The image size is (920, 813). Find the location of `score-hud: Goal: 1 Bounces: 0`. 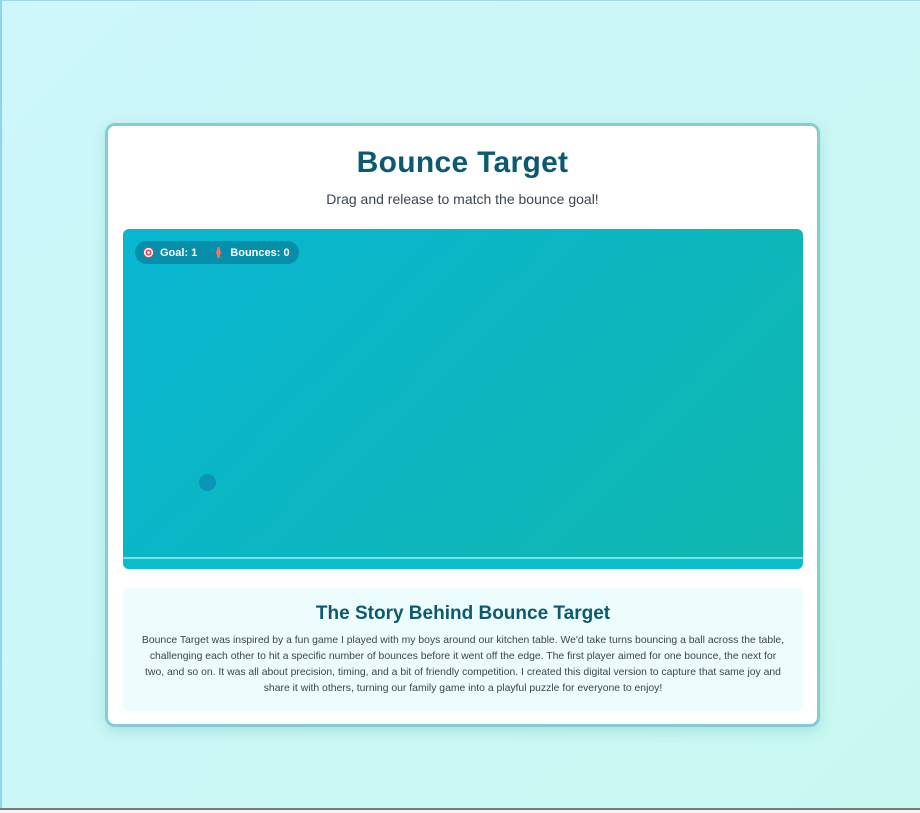

score-hud: Goal: 1 Bounces: 0 is located at coordinates (217, 252).